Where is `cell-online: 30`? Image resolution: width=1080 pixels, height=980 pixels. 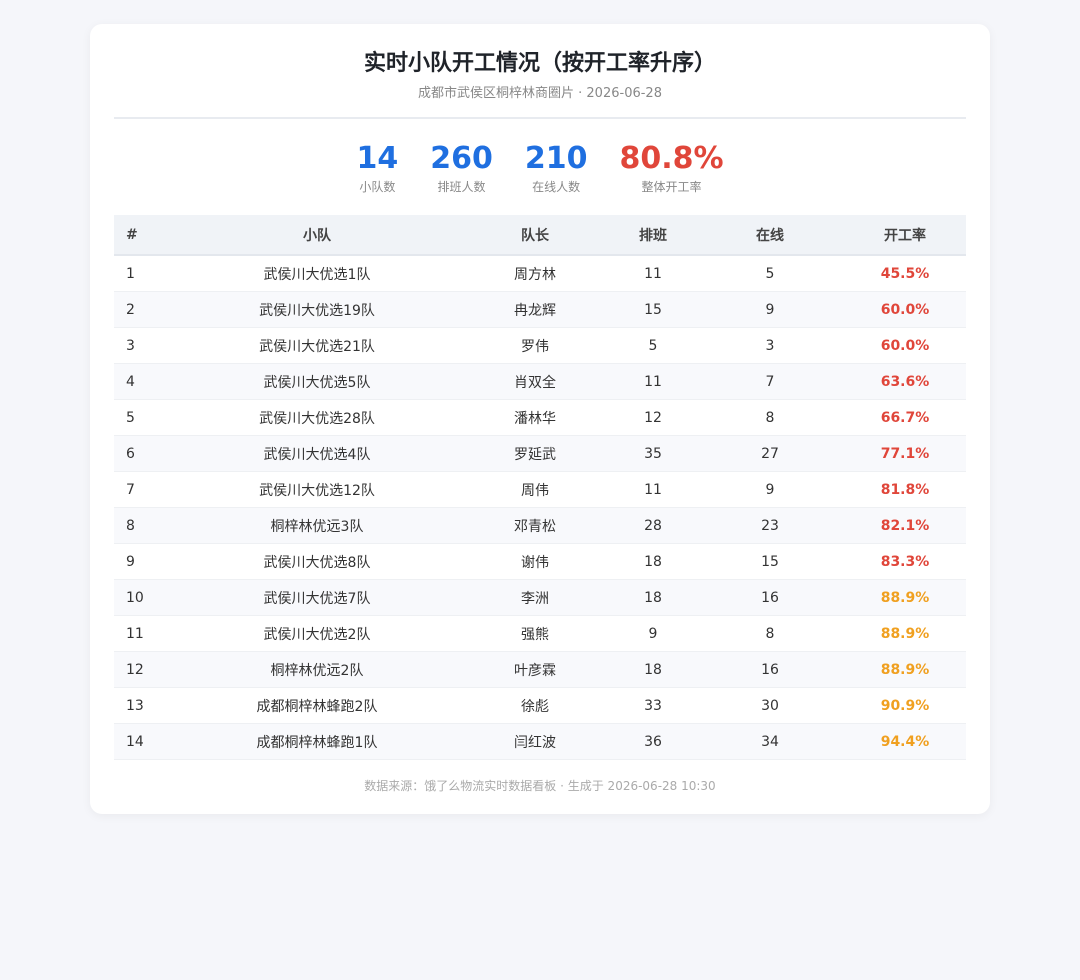
cell-online: 30 is located at coordinates (770, 705).